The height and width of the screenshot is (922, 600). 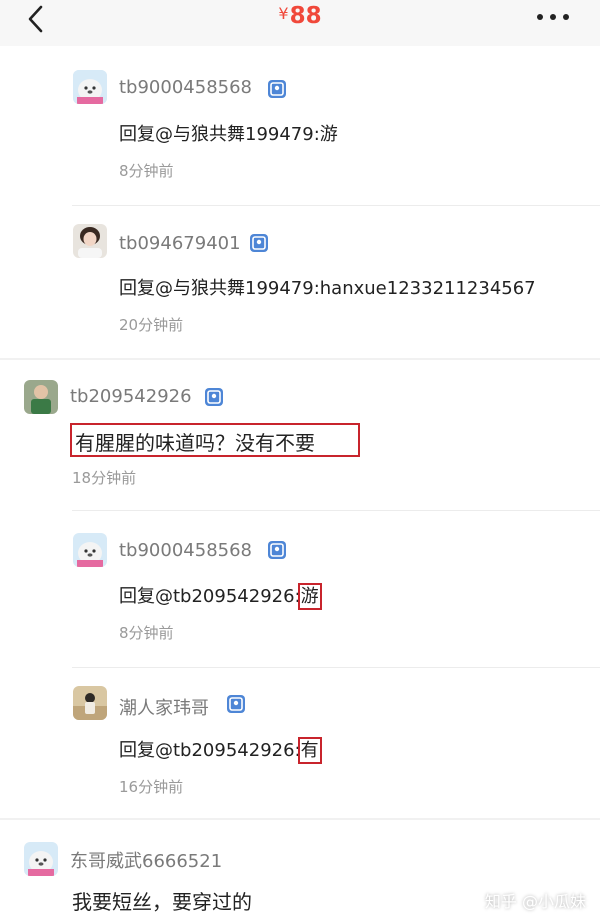 I want to click on comment-text: 回复@与狼共舞199479:hanxue1233211234567, so click(x=327, y=288).